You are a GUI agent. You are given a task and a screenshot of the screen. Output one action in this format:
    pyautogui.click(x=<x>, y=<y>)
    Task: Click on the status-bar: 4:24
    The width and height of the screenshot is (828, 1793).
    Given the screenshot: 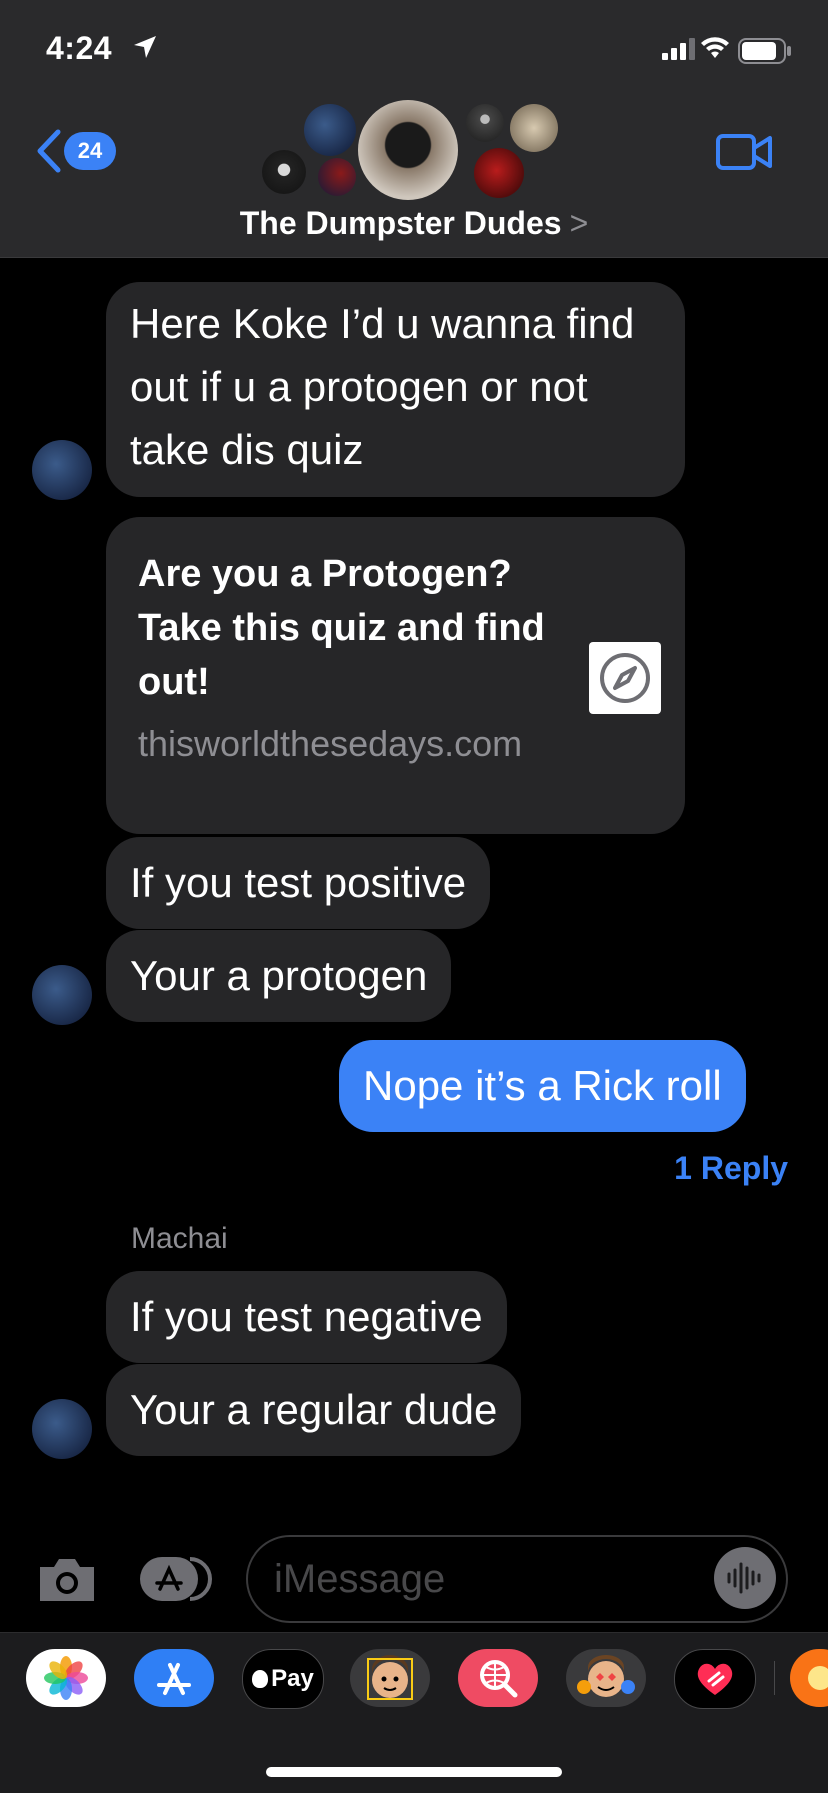 What is the action you would take?
    pyautogui.click(x=419, y=50)
    